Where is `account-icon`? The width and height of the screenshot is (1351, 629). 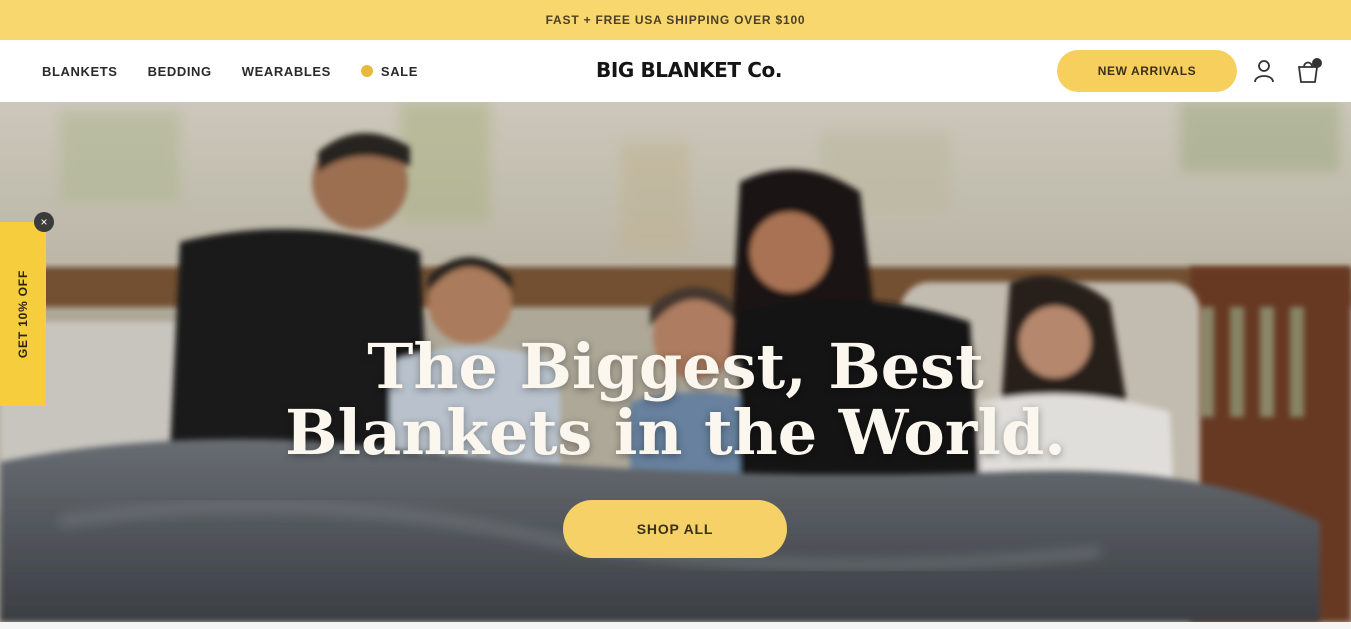 account-icon is located at coordinates (1264, 71).